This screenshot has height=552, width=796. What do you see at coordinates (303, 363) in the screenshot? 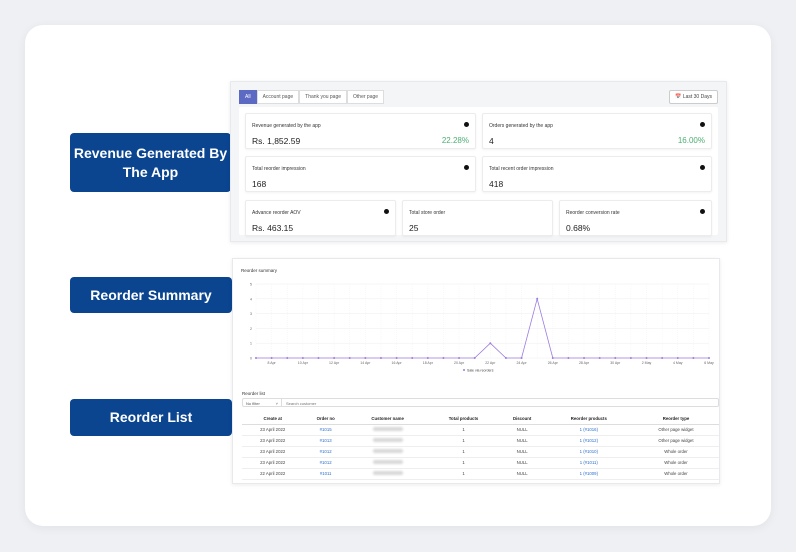
I see `x-tick-label: 10 Apr` at bounding box center [303, 363].